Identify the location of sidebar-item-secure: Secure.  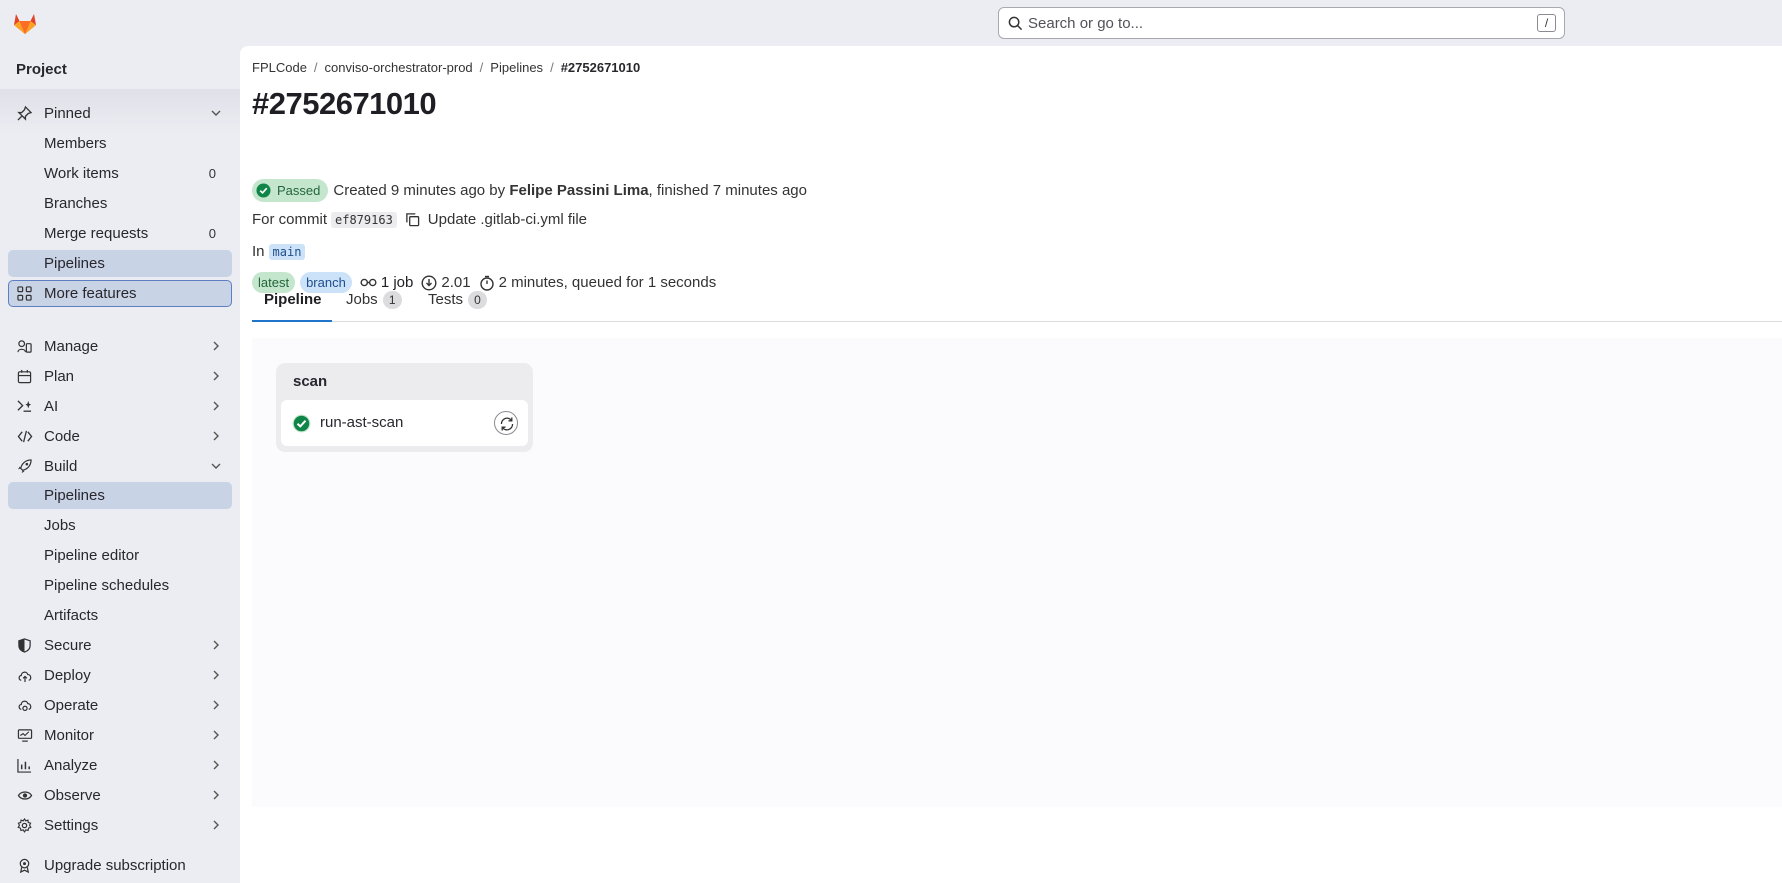
(120, 645).